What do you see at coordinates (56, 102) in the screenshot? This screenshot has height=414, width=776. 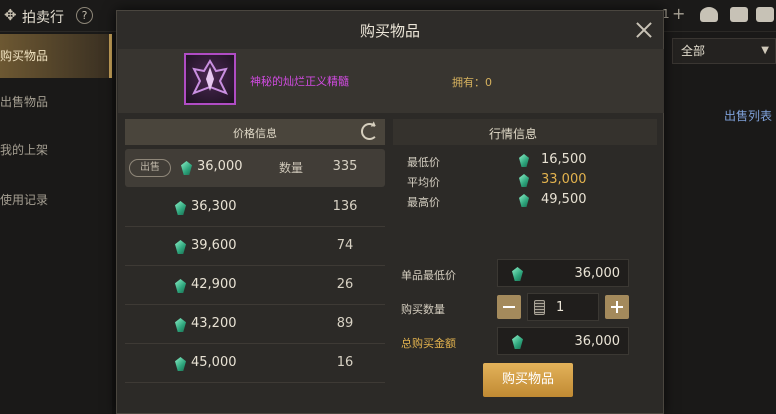 I see `sidebar-item-sell: 出售物品` at bounding box center [56, 102].